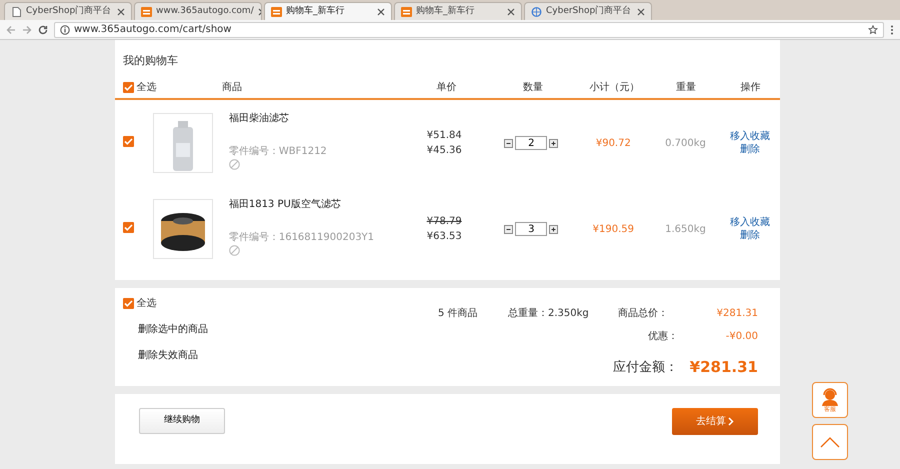  I want to click on discount: -¥0.00, so click(741, 337).